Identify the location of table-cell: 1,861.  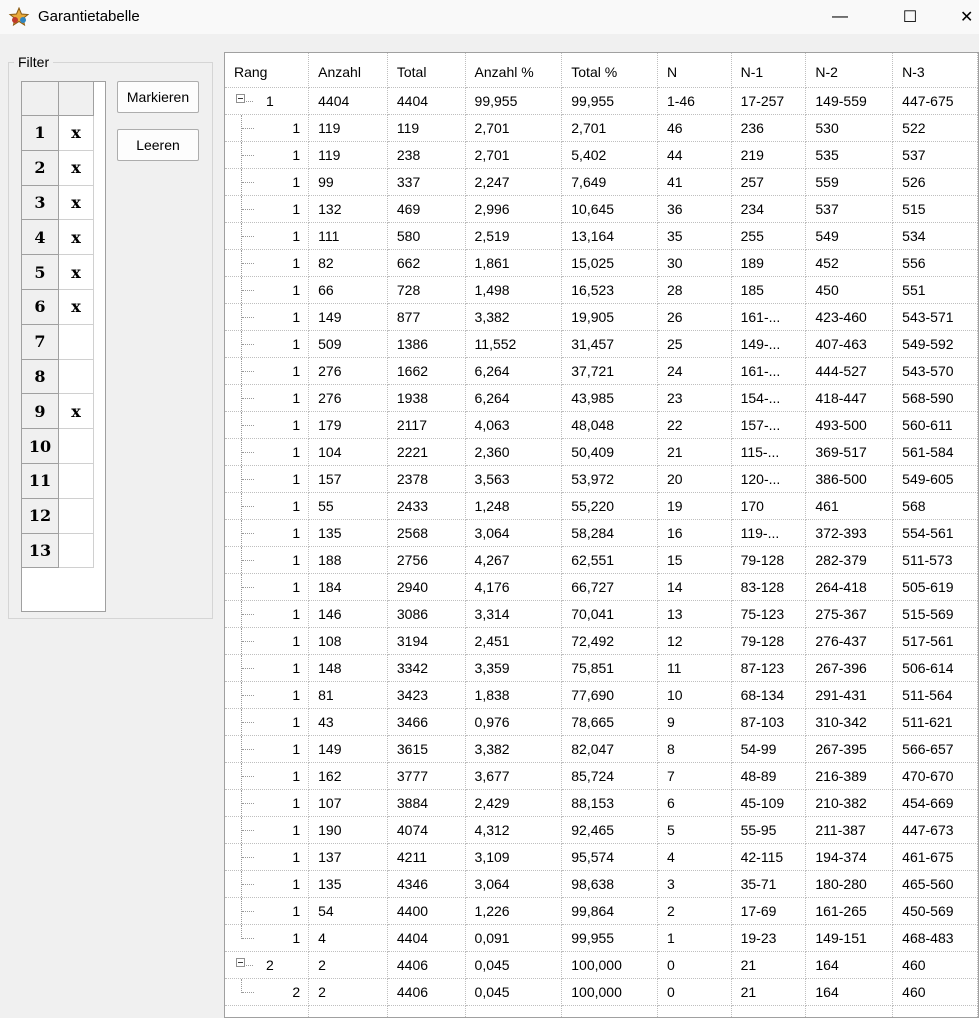
(514, 263).